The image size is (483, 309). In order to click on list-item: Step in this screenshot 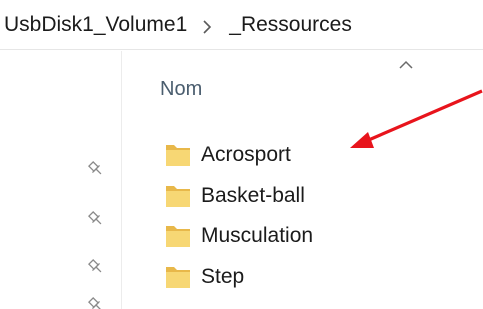, I will do `click(274, 277)`.